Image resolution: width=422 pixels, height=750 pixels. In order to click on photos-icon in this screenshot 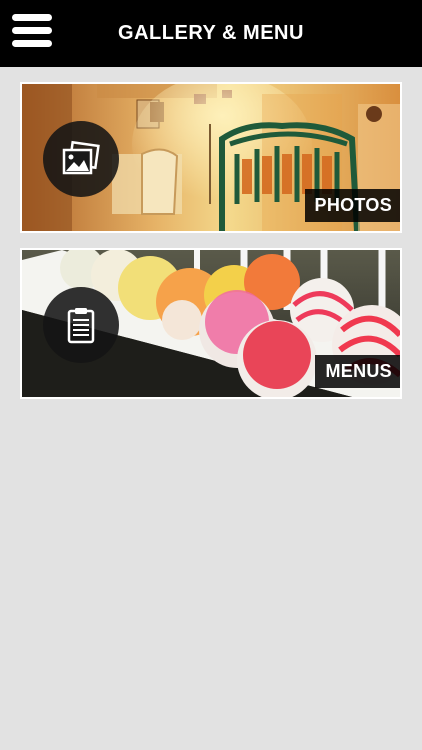, I will do `click(81, 157)`.